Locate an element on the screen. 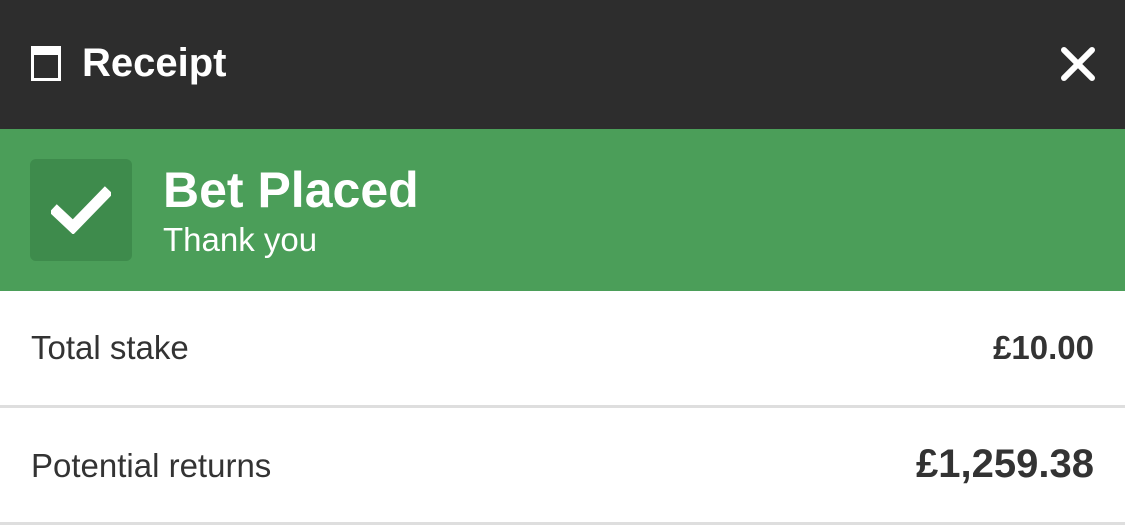 This screenshot has height=530, width=1125. potential-returns-value: £1,259.38 is located at coordinates (1005, 464).